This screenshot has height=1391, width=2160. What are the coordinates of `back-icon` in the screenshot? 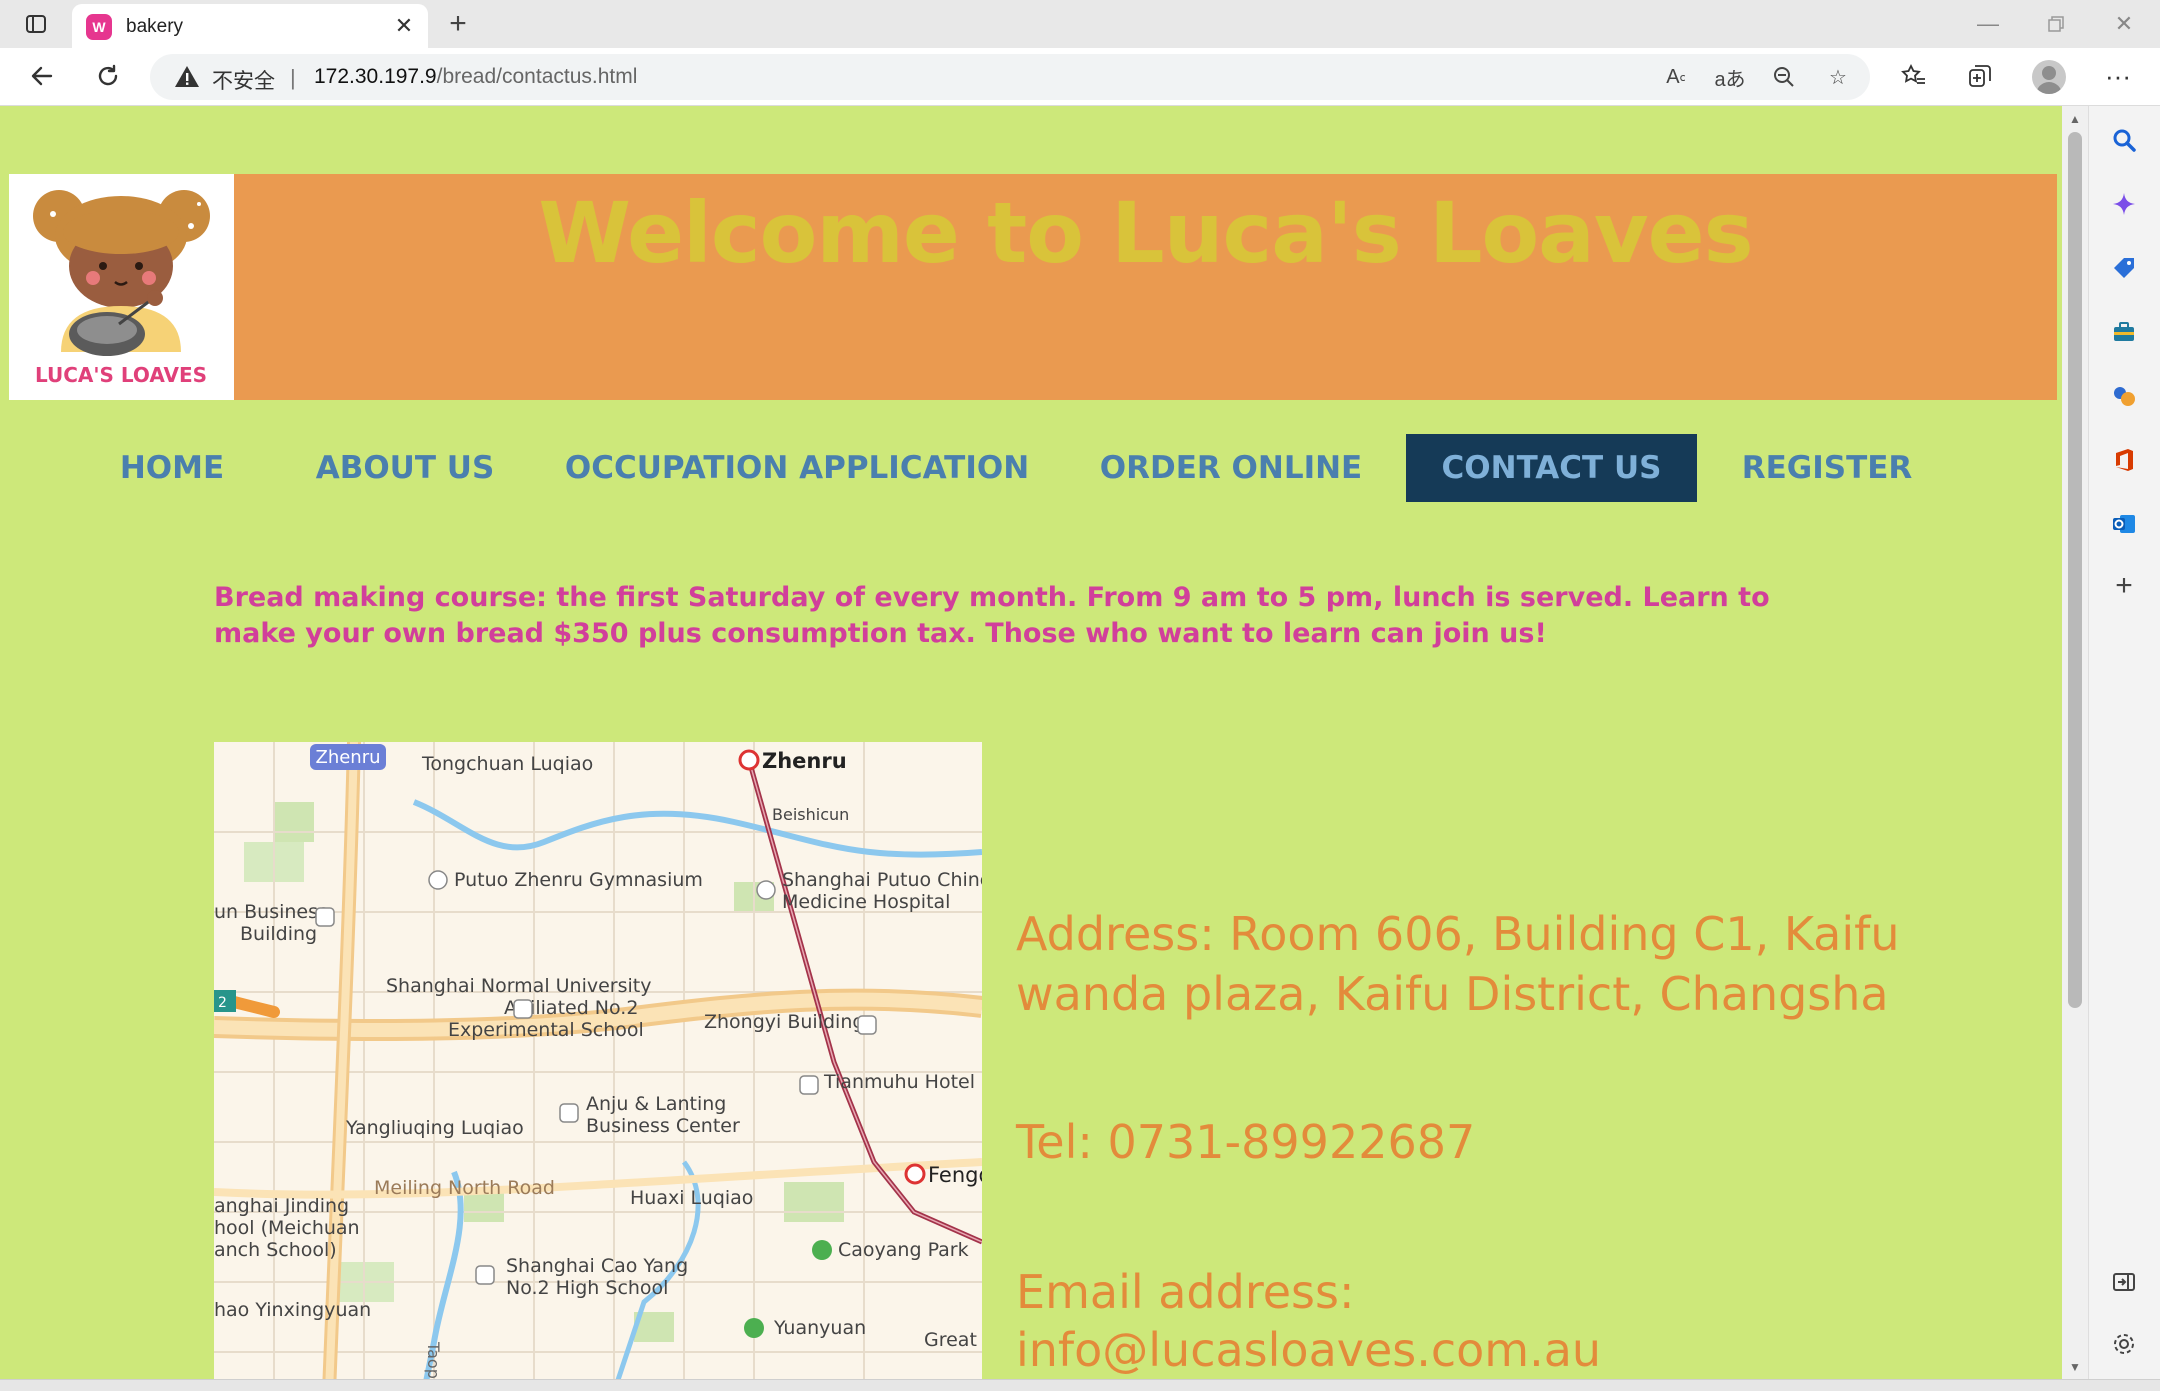 It's located at (42, 76).